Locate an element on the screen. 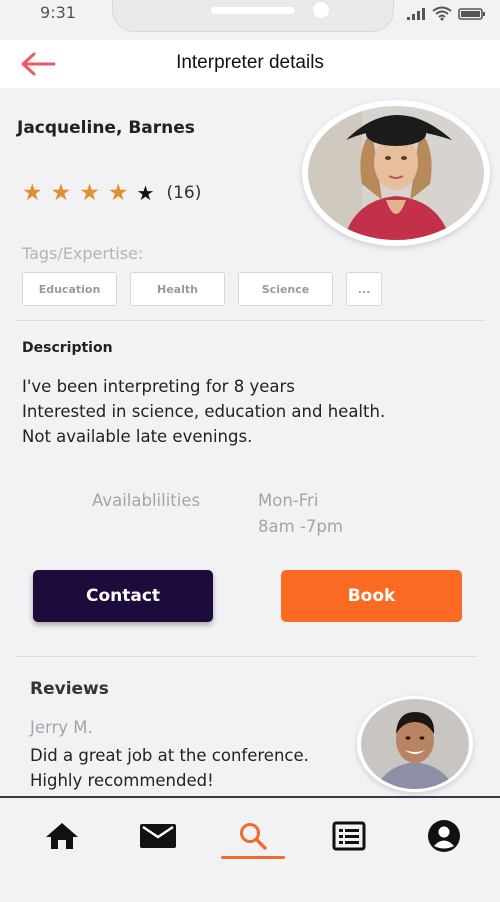 The height and width of the screenshot is (902, 500). battery-icon is located at coordinates (471, 13).